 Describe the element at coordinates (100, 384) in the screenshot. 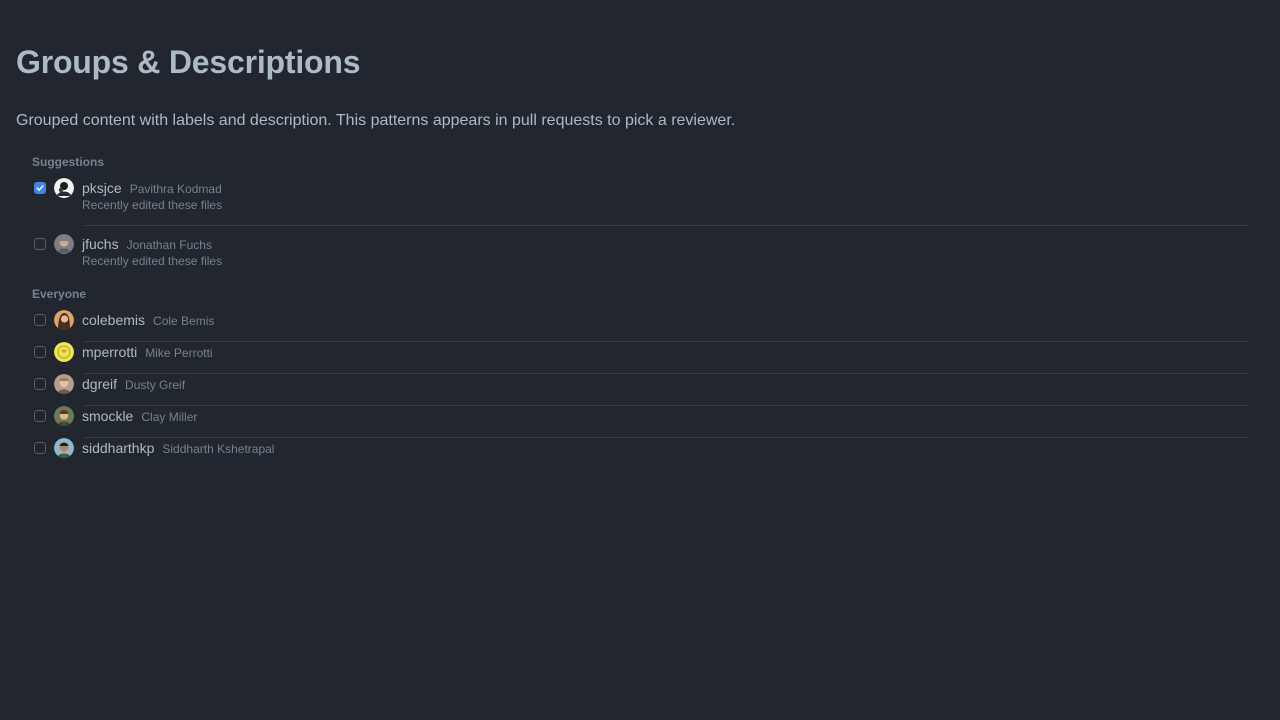

I see `username: dgreif` at that location.